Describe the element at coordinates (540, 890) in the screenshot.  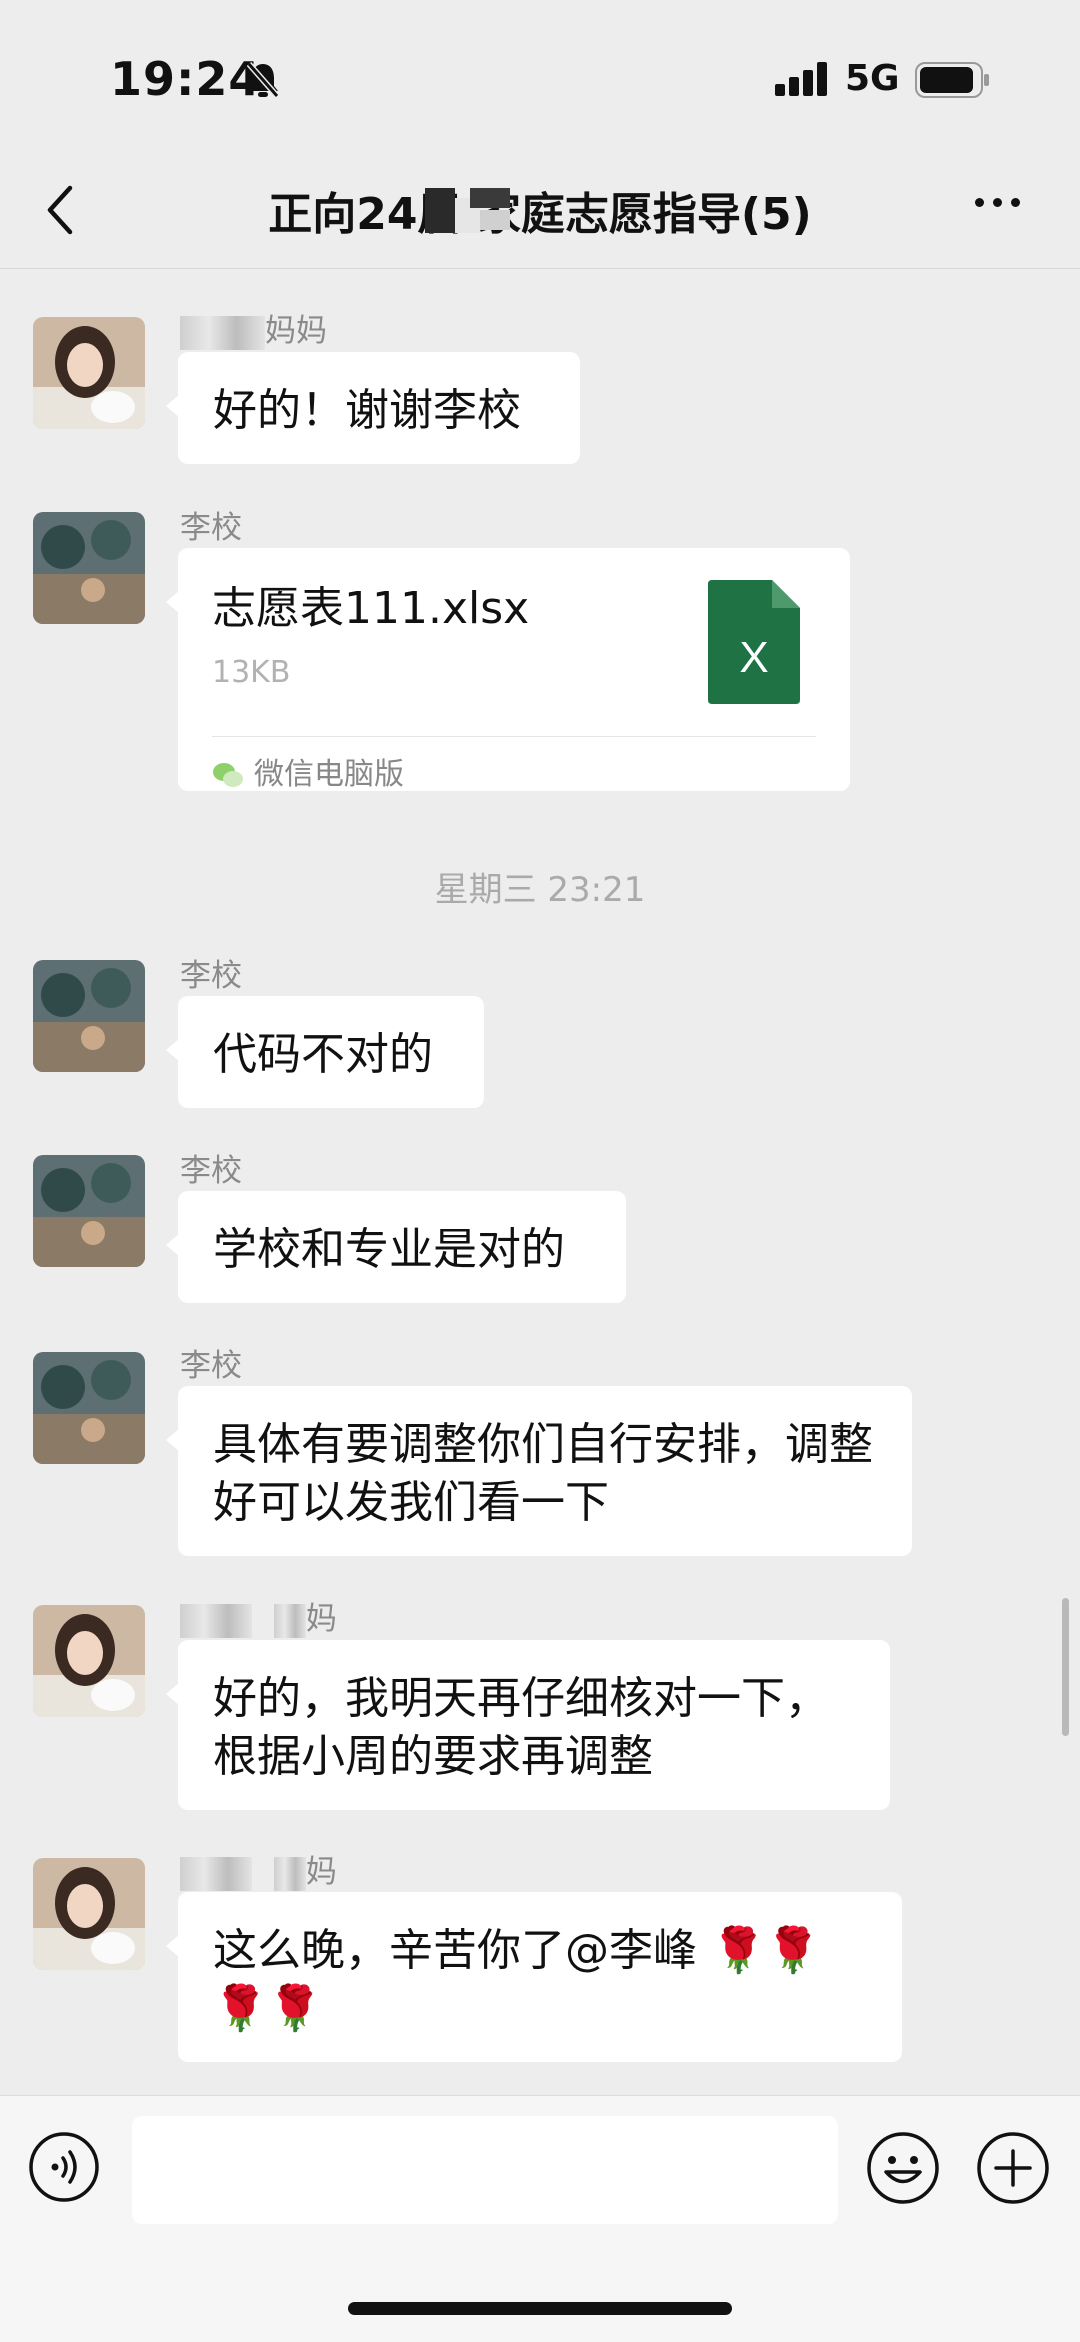
I see `time-separator: 星期三 23:21` at that location.